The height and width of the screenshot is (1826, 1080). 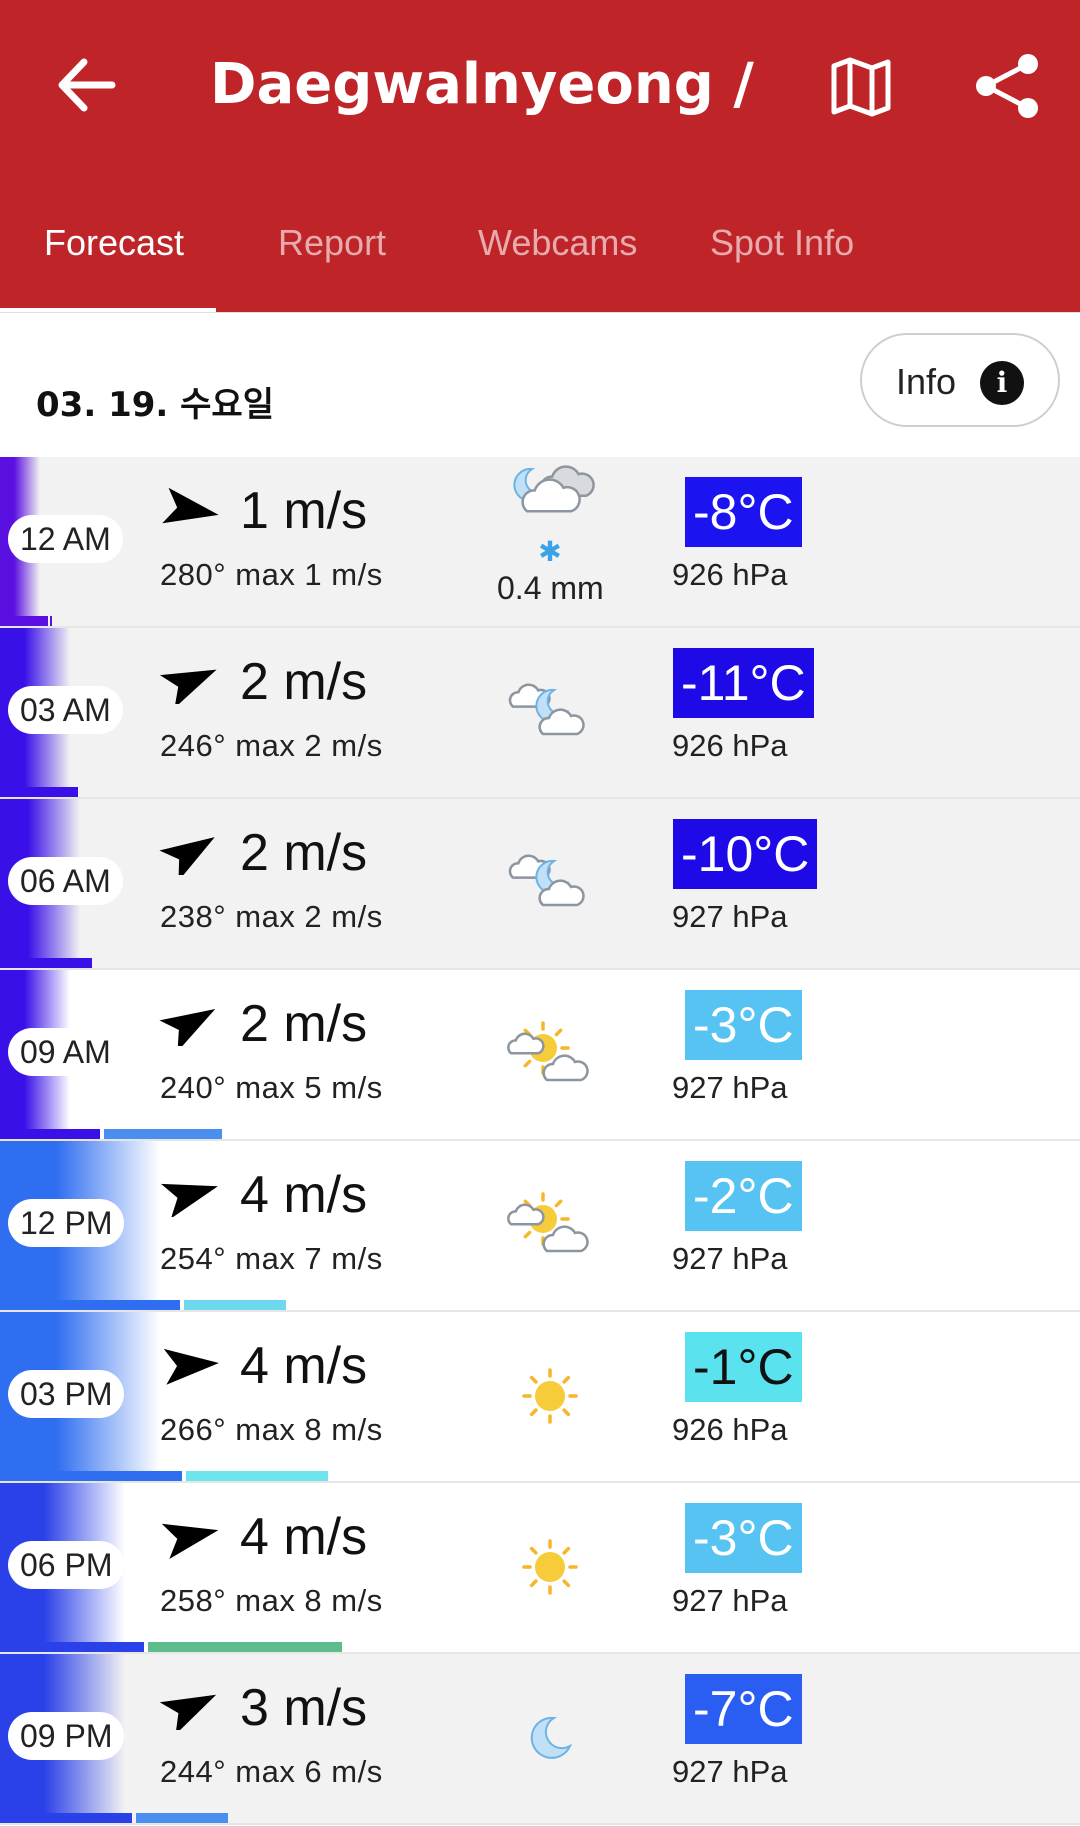 What do you see at coordinates (743, 1538) in the screenshot?
I see `temperature-badge: -3°C` at bounding box center [743, 1538].